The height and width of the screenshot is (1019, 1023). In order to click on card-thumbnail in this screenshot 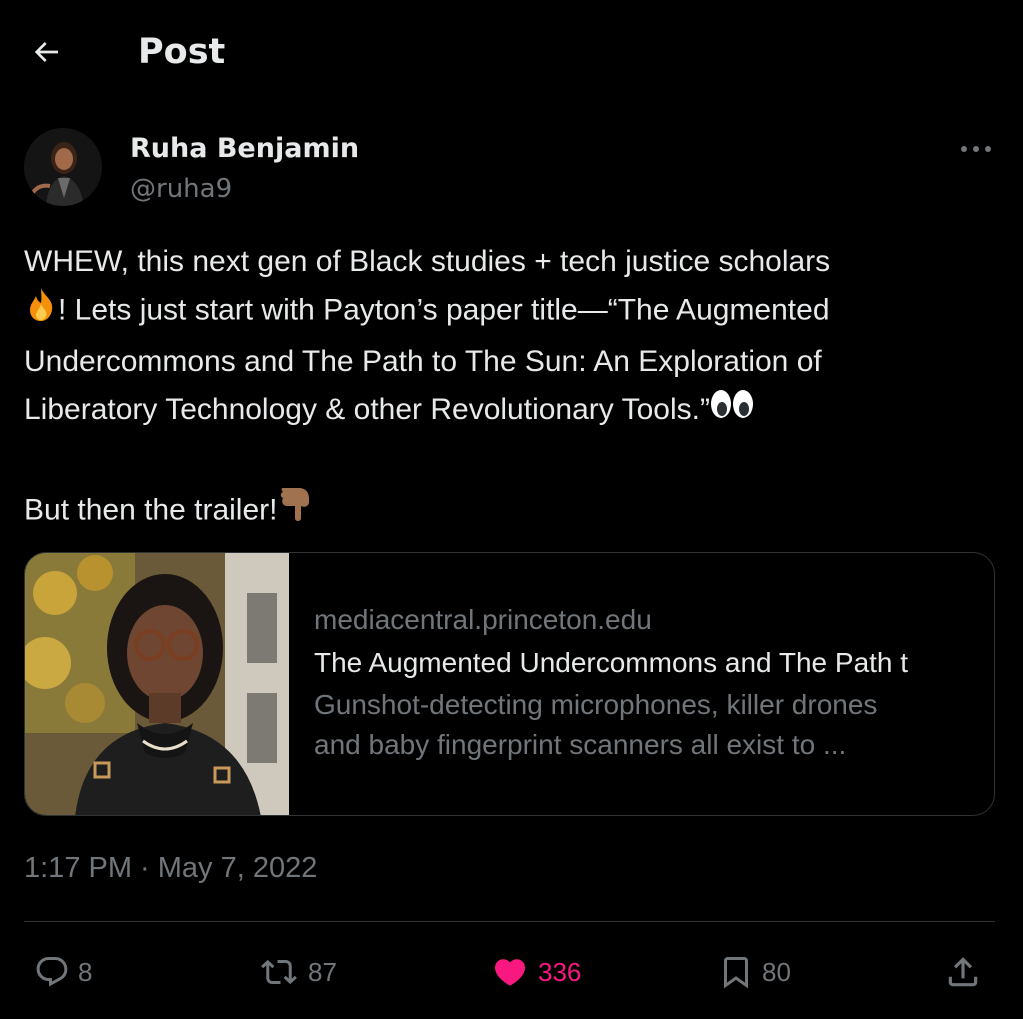, I will do `click(157, 684)`.